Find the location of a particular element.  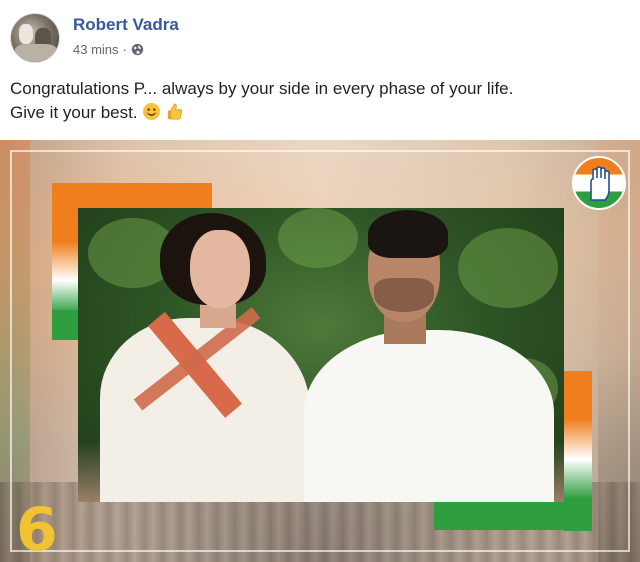

globe-icon is located at coordinates (137, 49).